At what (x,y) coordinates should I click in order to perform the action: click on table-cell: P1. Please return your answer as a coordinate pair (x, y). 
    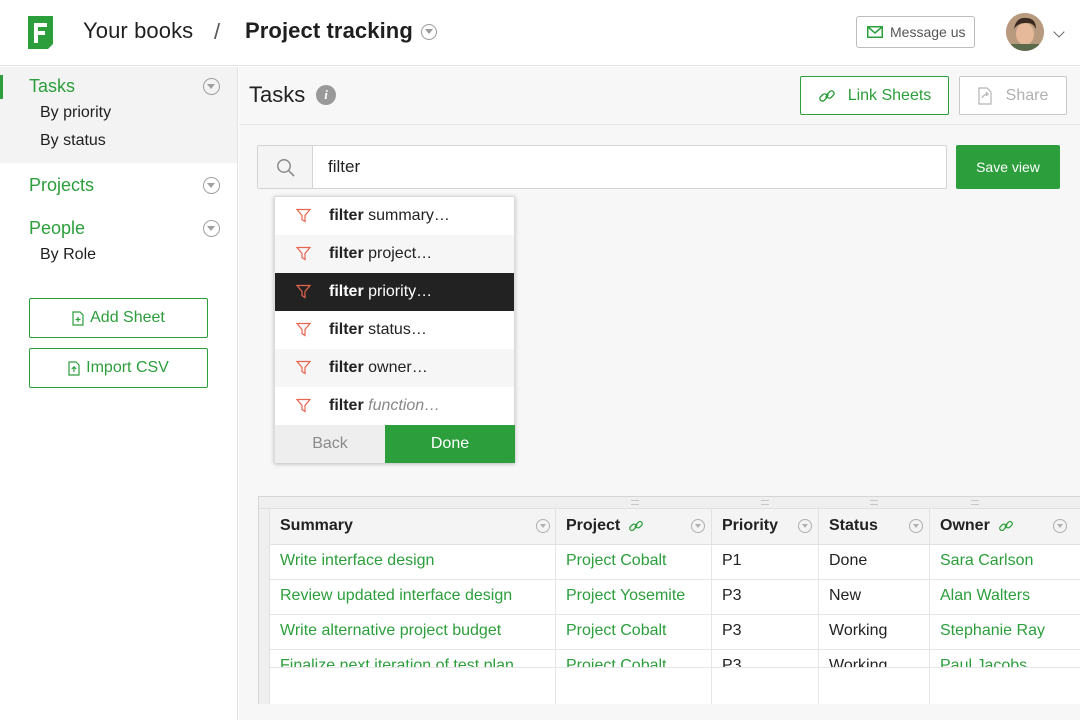
    Looking at the image, I should click on (765, 562).